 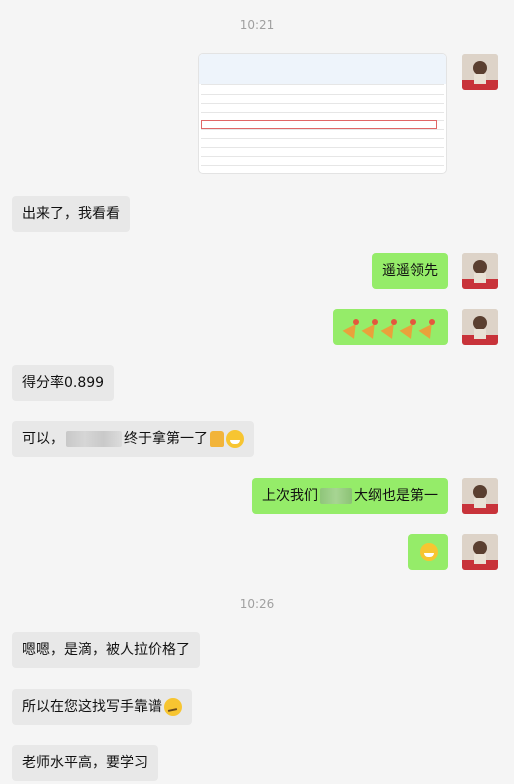 I want to click on message-text-part: 上次我们, so click(x=290, y=496).